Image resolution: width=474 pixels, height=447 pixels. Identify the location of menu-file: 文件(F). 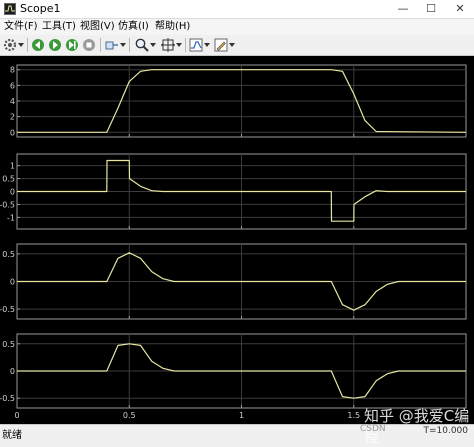
(21, 27).